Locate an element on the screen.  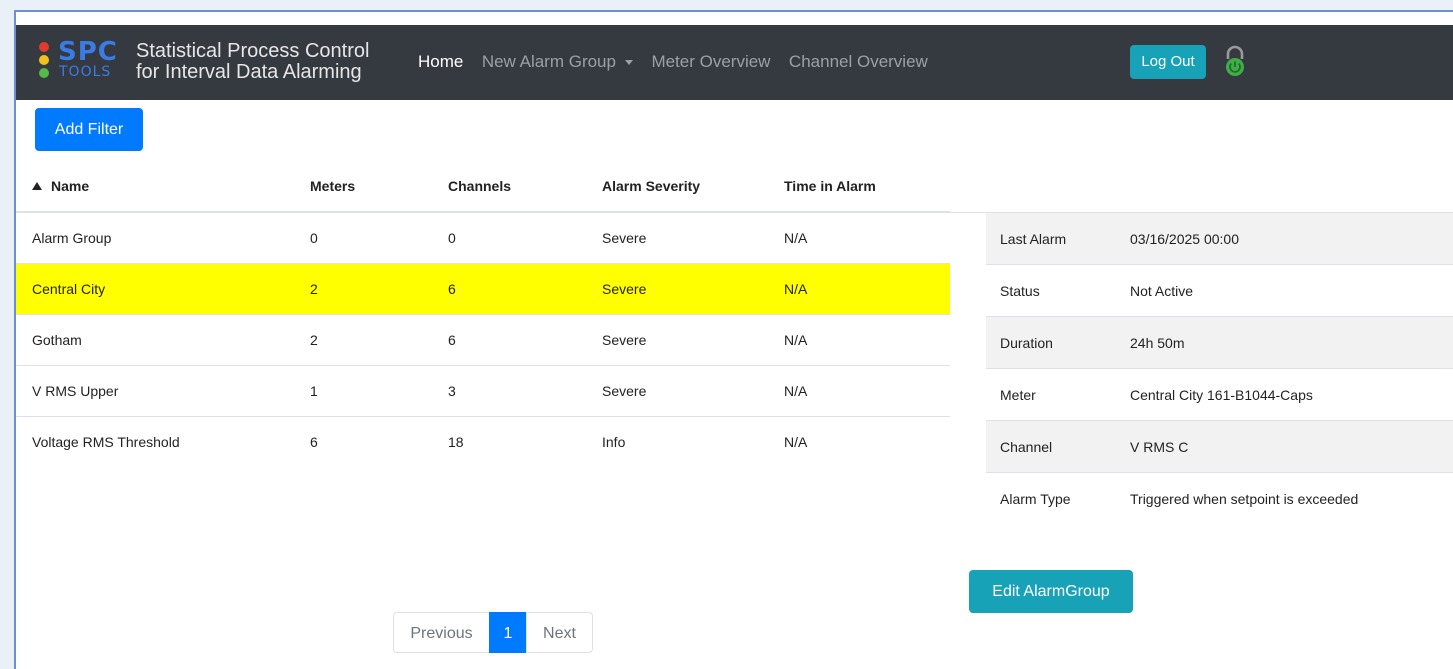
detail-row-last-alarm: Last Alarm 03/16/2025 00:00 is located at coordinates (1219, 238).